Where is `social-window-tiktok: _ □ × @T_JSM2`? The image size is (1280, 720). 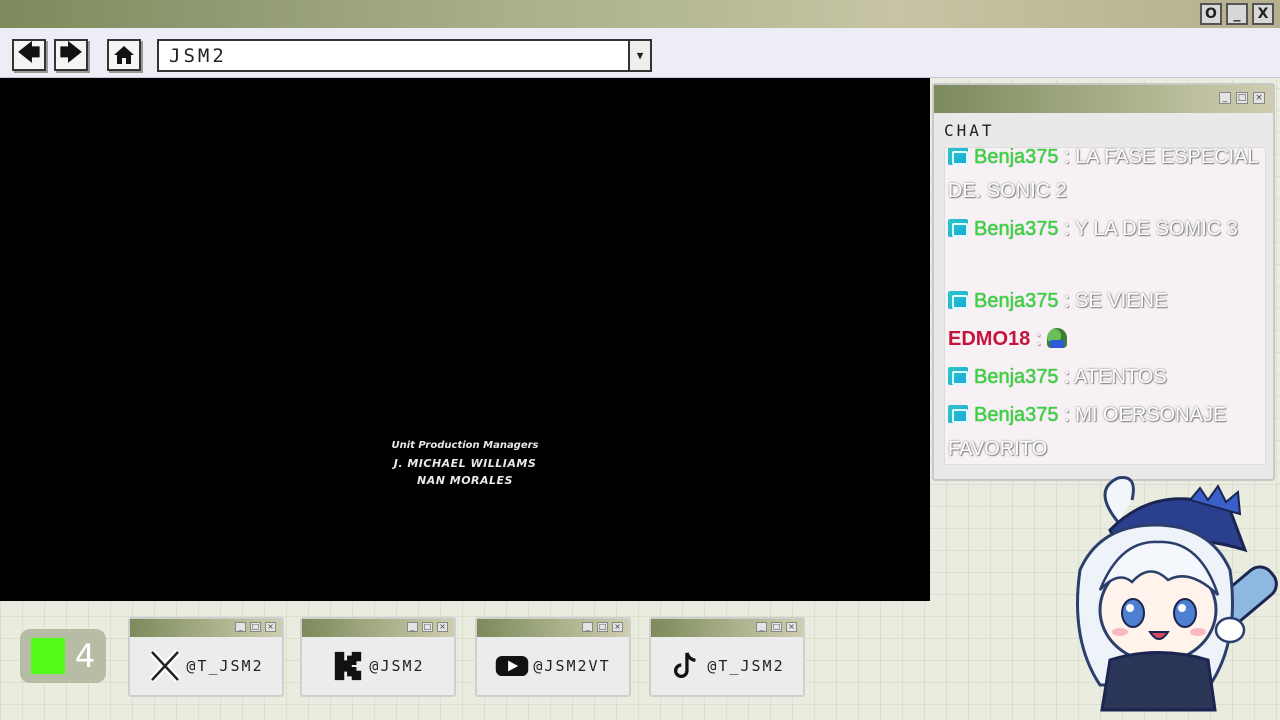 social-window-tiktok: _ □ × @T_JSM2 is located at coordinates (727, 657).